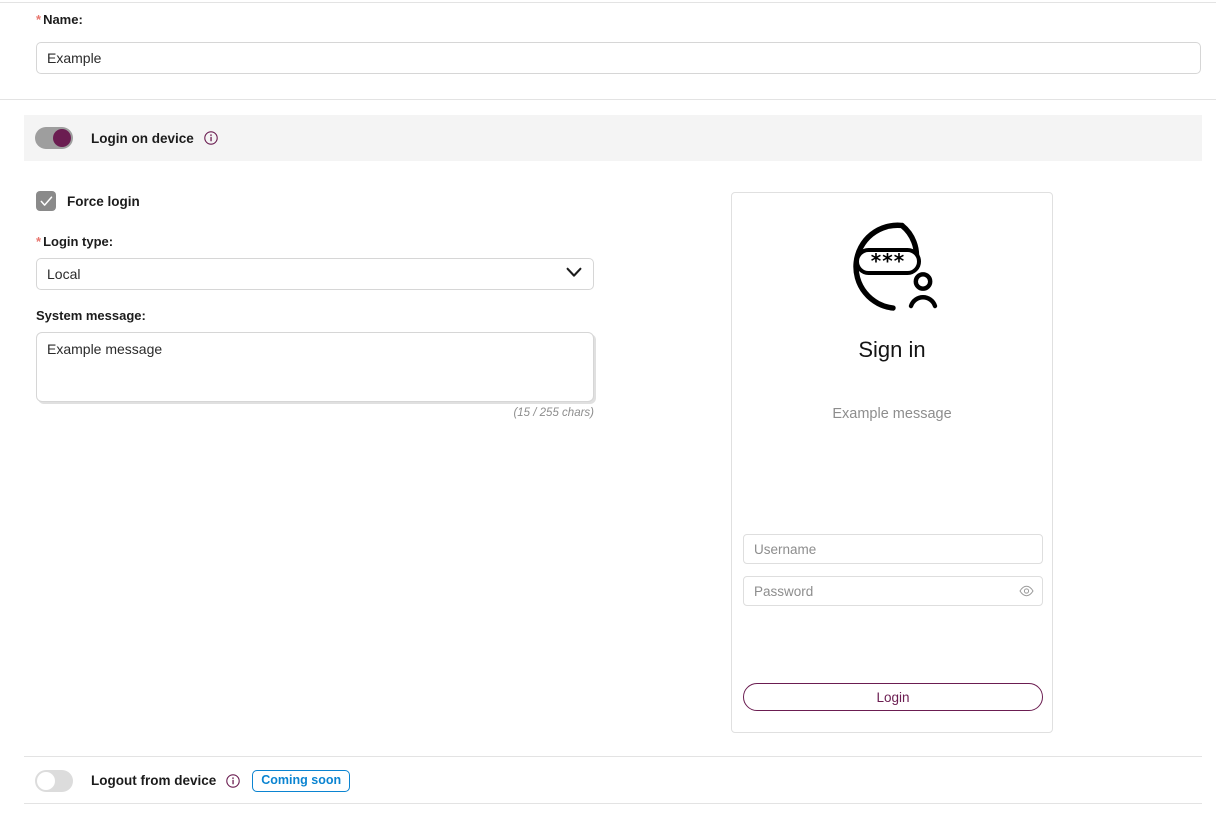 This screenshot has height=817, width=1216. Describe the element at coordinates (613, 756) in the screenshot. I see `divider-low` at that location.